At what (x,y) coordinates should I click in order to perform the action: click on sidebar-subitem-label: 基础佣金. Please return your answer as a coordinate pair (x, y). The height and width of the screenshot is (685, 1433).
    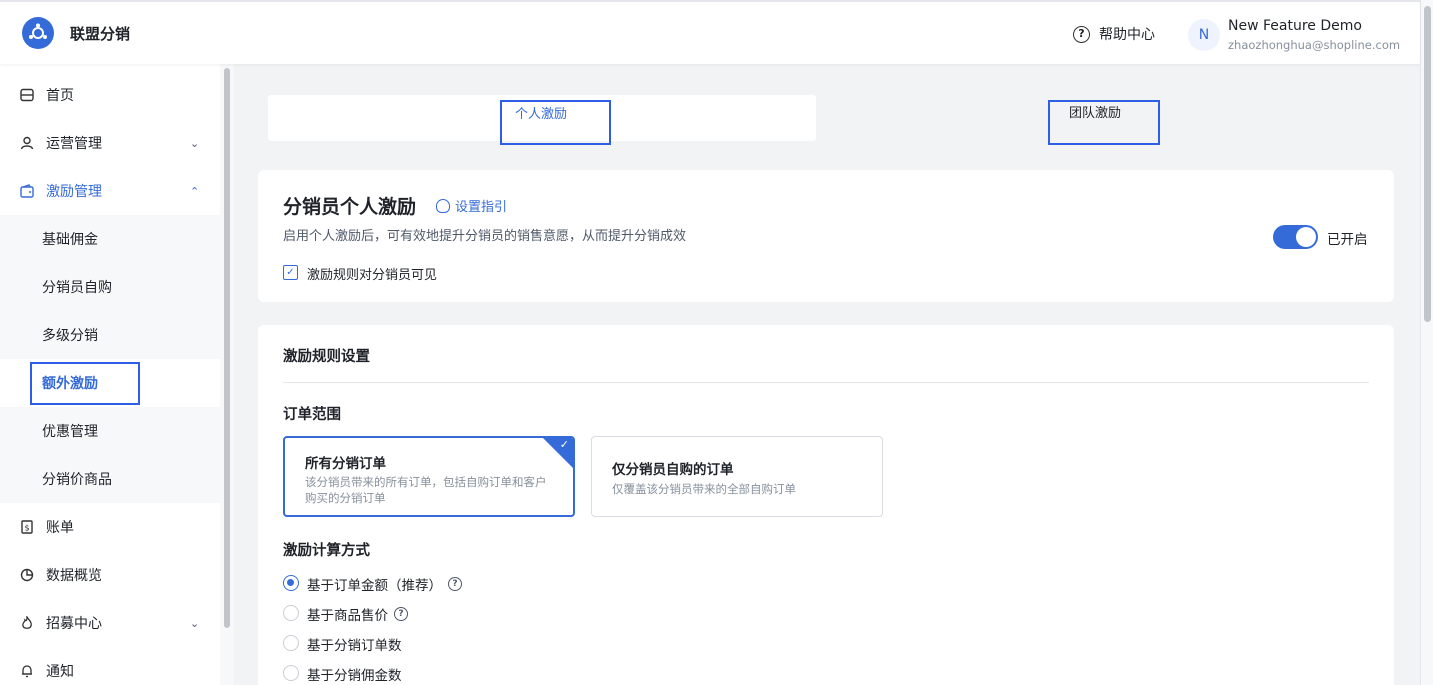
    Looking at the image, I should click on (70, 240).